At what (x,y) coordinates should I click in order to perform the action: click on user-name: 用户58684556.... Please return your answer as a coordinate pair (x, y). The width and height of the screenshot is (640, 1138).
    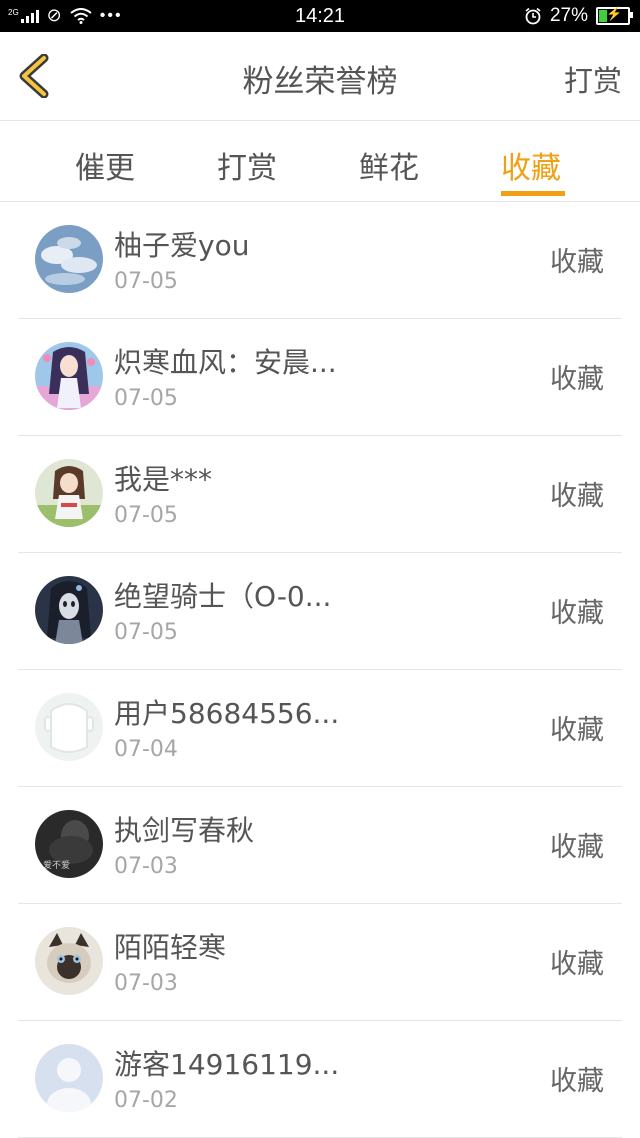
    Looking at the image, I should click on (227, 713).